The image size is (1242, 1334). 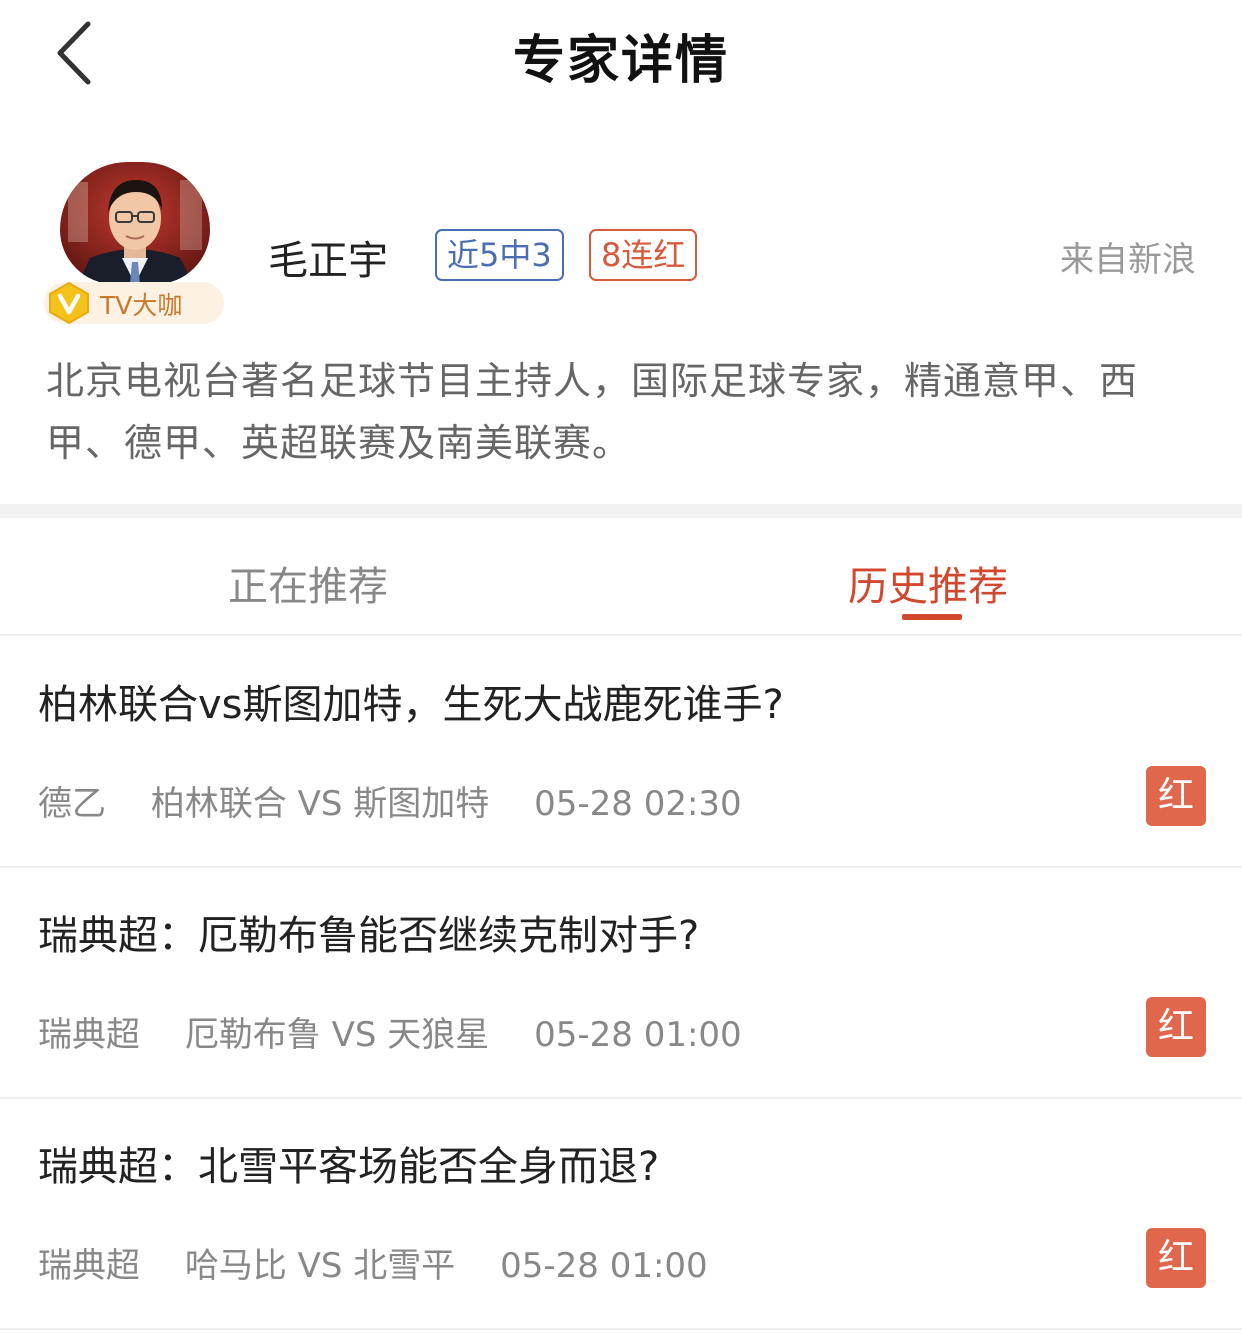 I want to click on nav-bar: 专家详情, so click(x=621, y=55).